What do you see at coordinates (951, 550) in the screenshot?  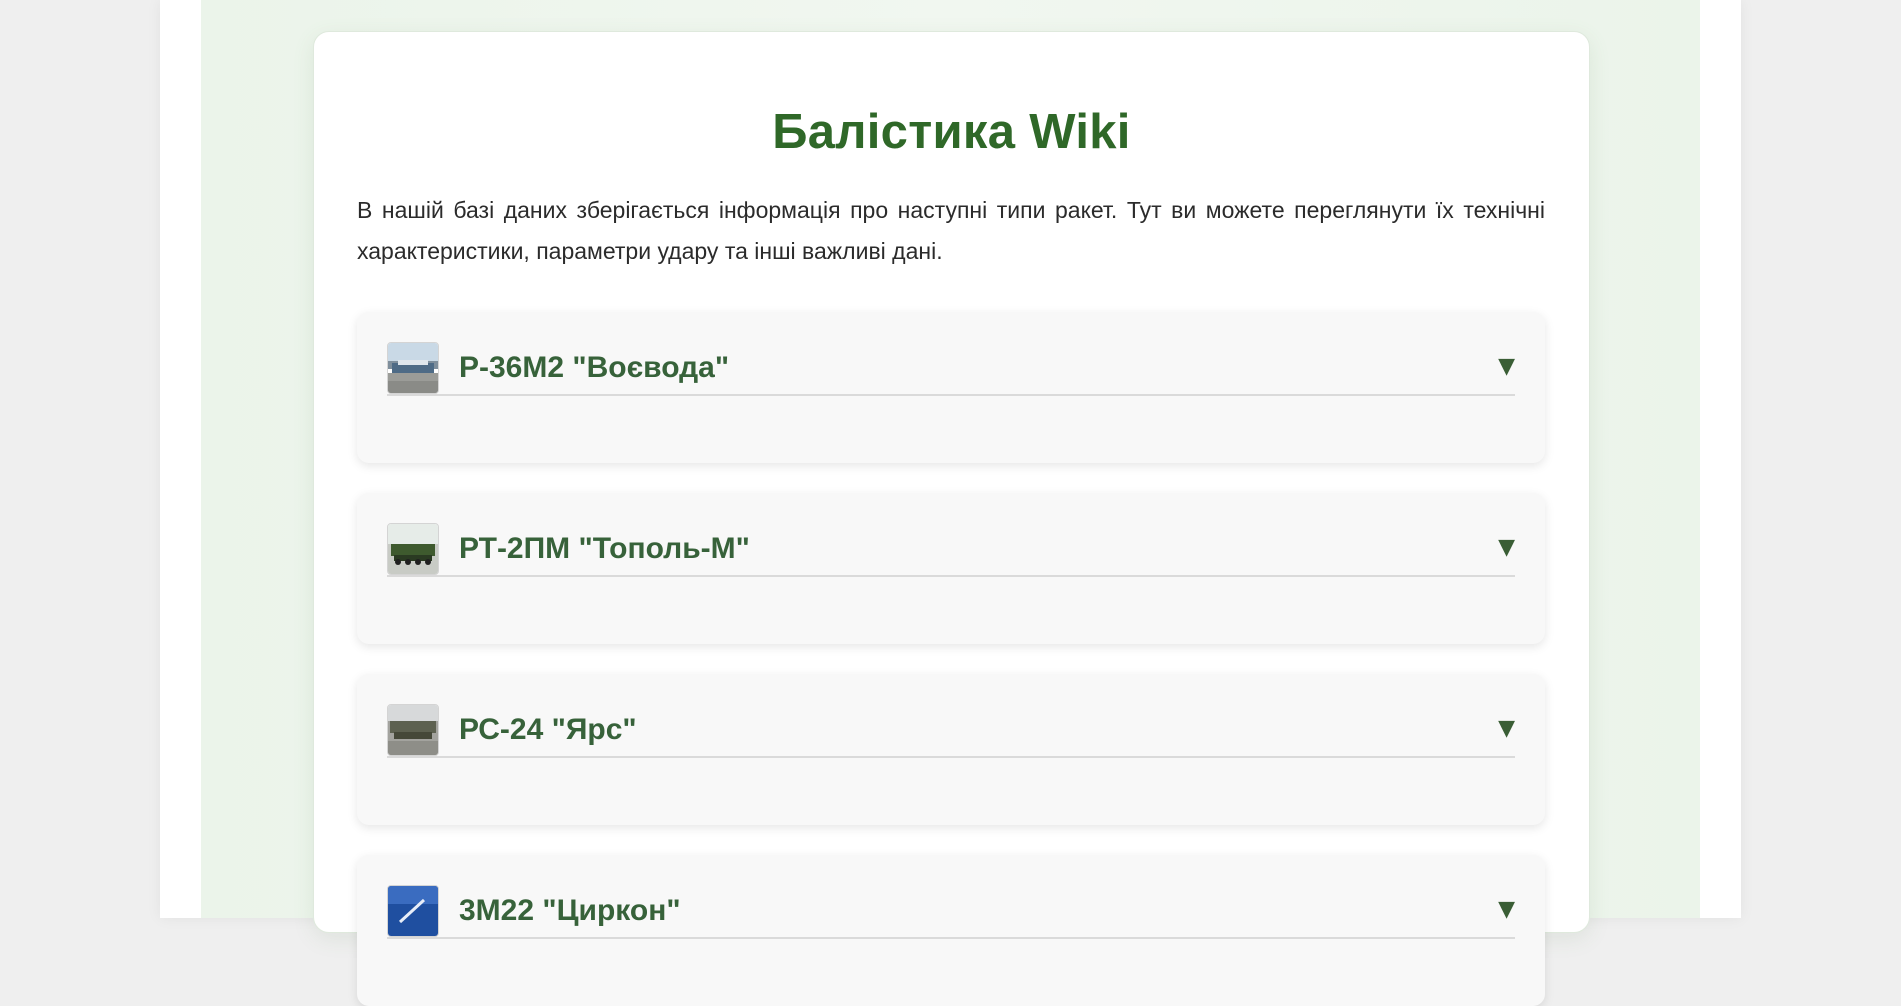 I see `missile-header-topol: РТ-2ПМ "Тополь-М" ▼` at bounding box center [951, 550].